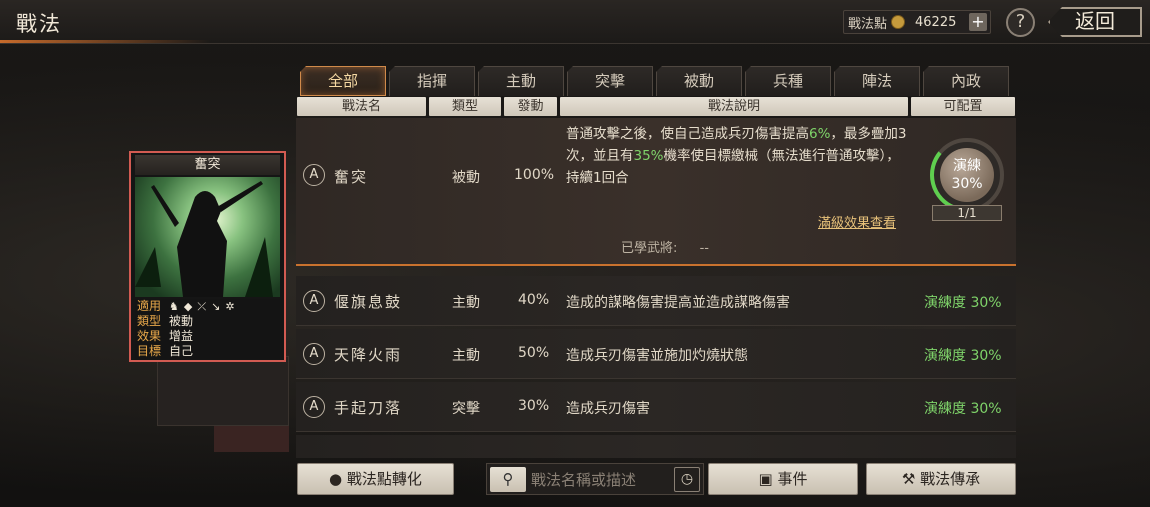  What do you see at coordinates (181, 336) in the screenshot?
I see `card-effect-value: 增益` at bounding box center [181, 336].